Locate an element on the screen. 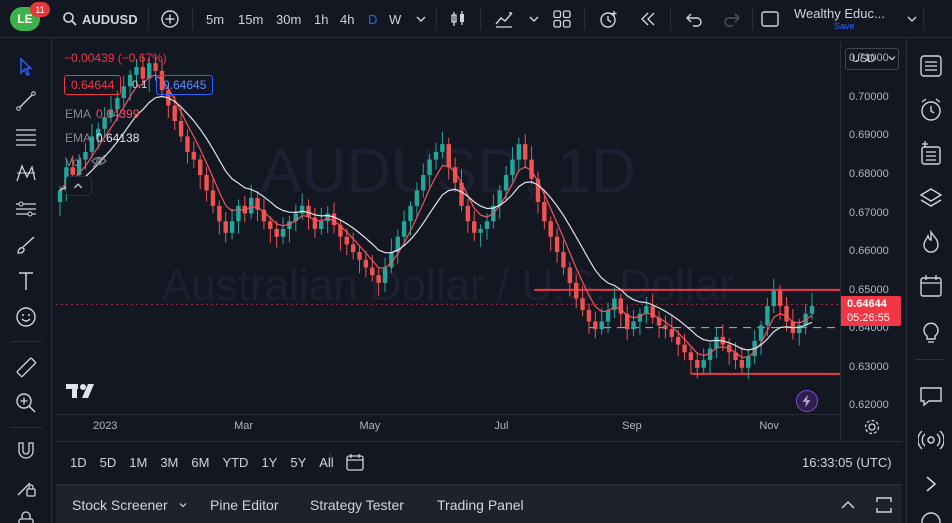 The width and height of the screenshot is (952, 523). chevron-up-icon is located at coordinates (848, 505).